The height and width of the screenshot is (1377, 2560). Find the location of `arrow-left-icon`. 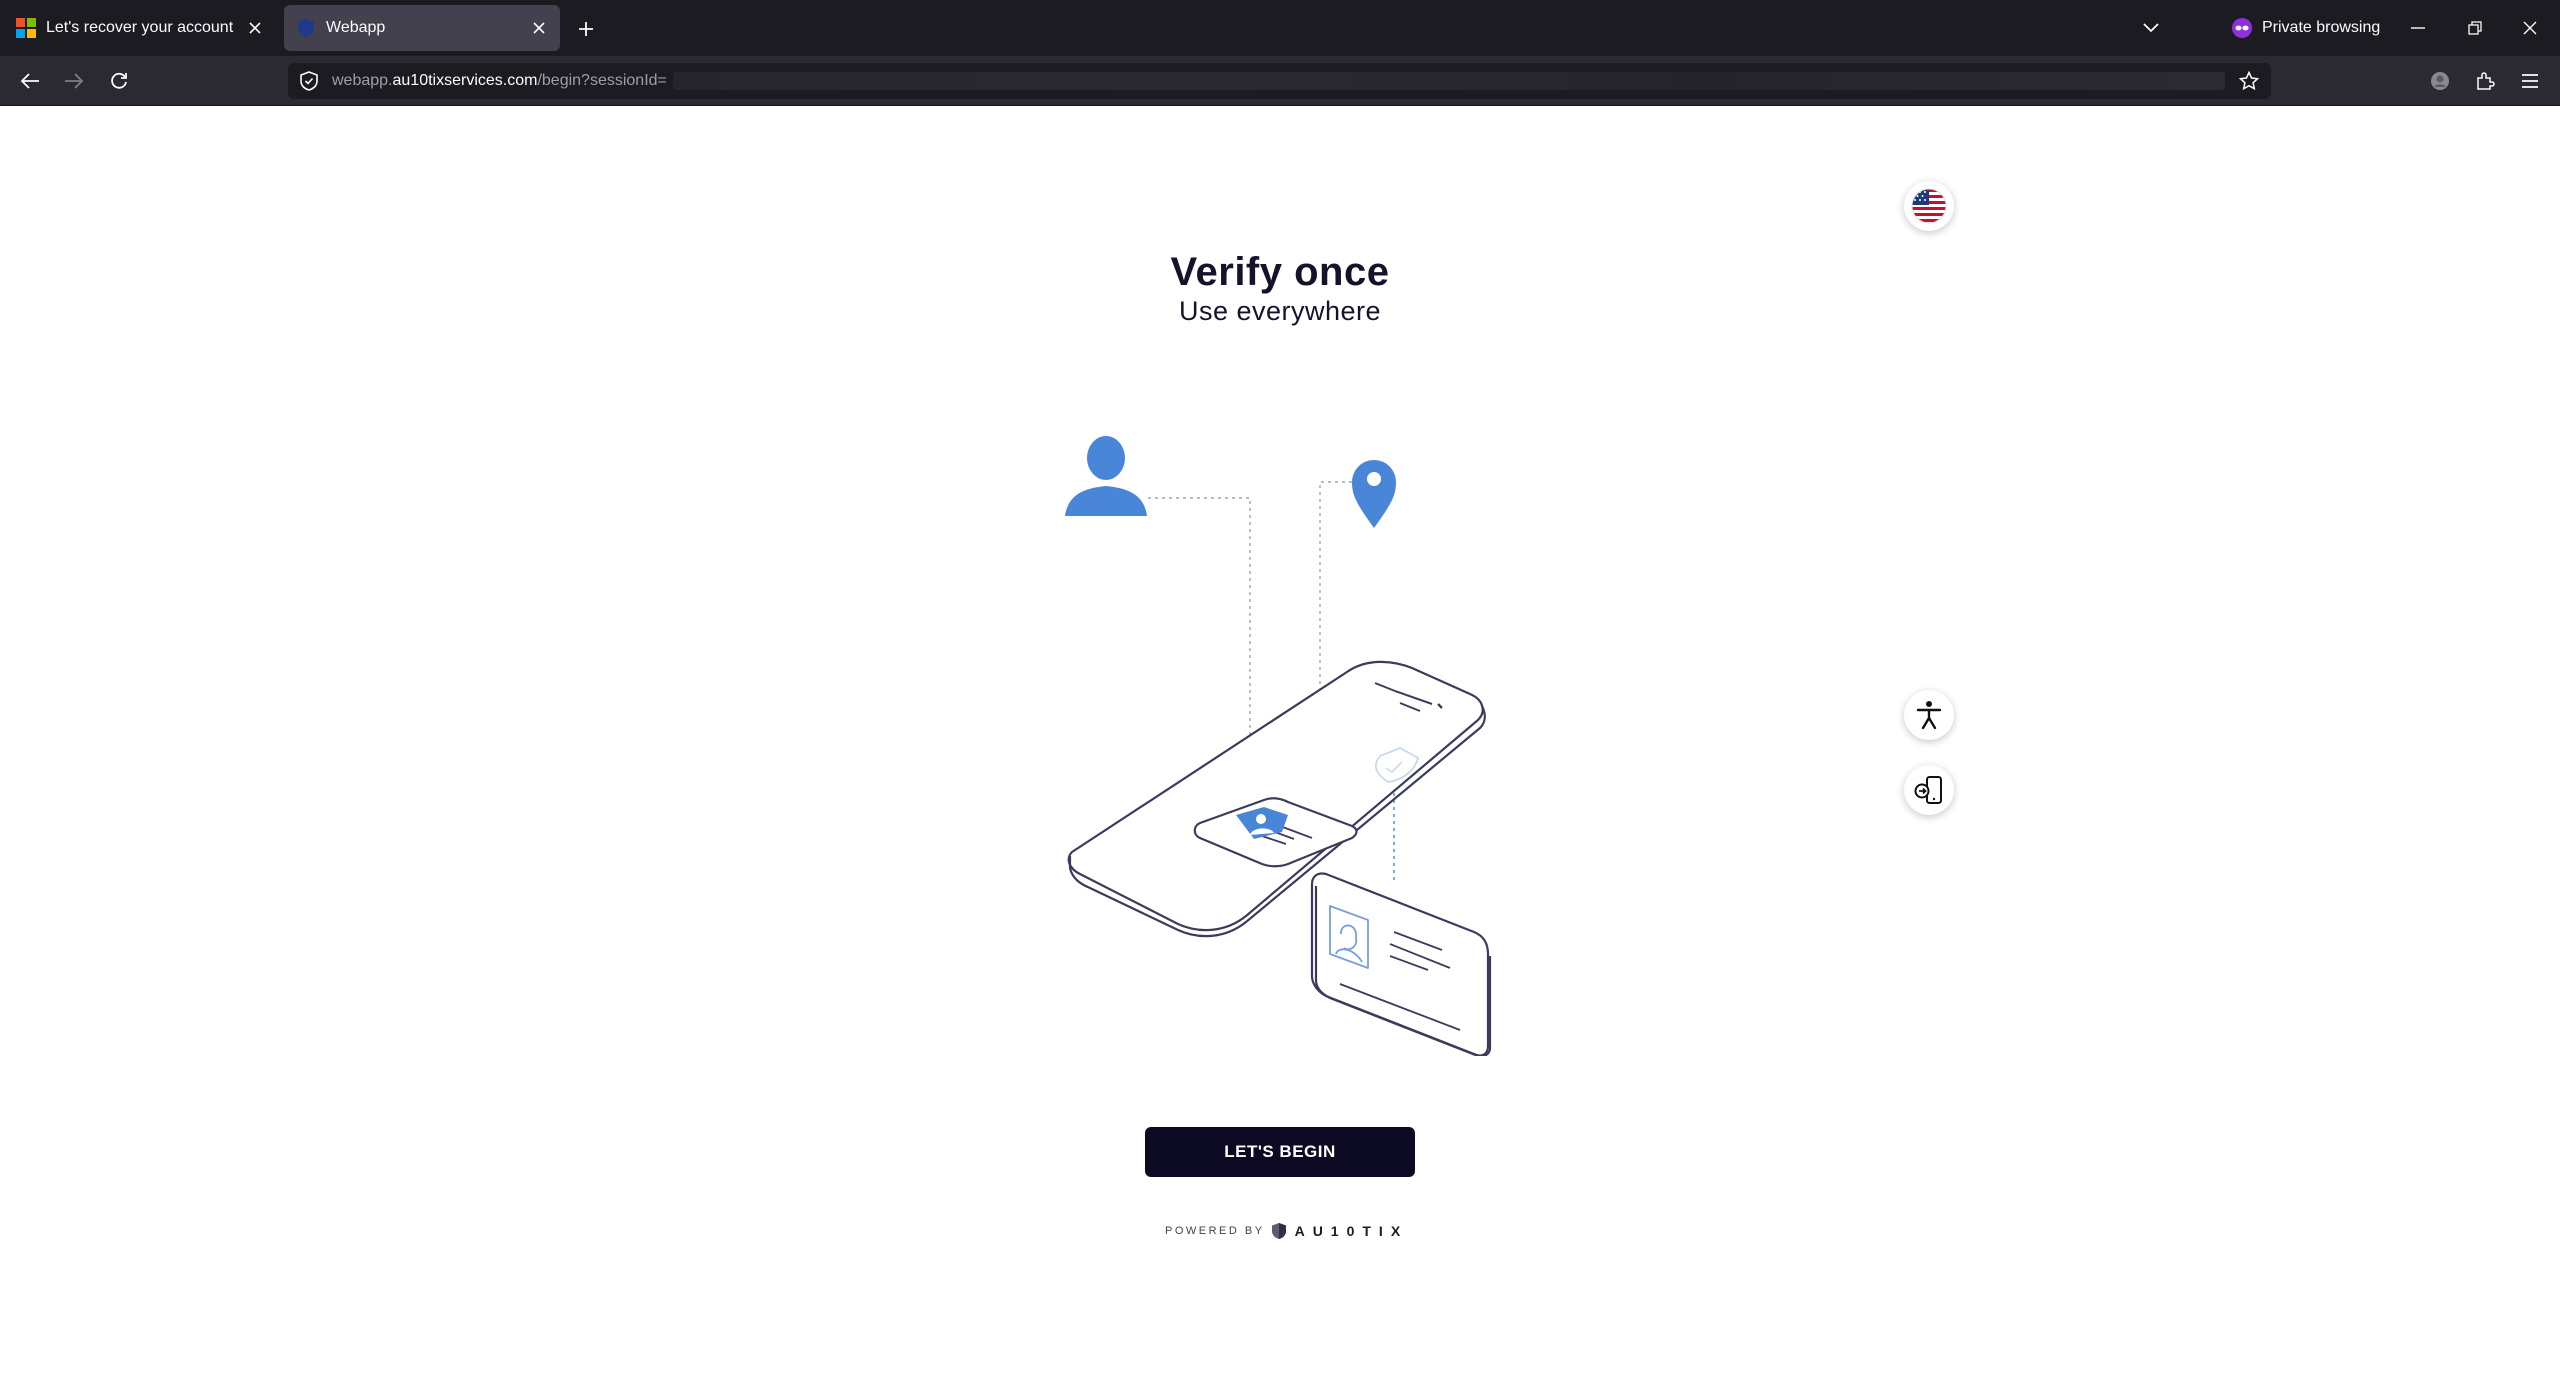

arrow-left-icon is located at coordinates (29, 81).